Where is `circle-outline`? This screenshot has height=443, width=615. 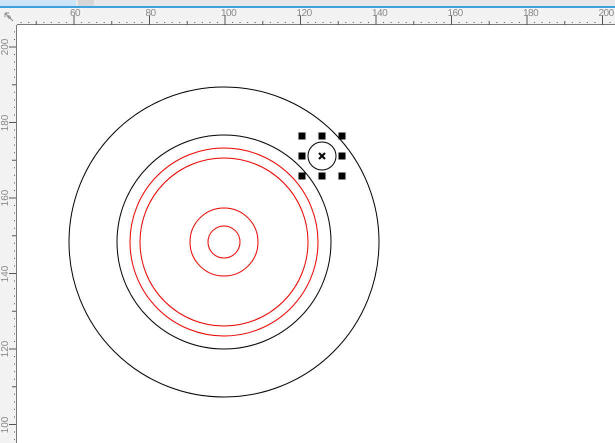 circle-outline is located at coordinates (224, 242).